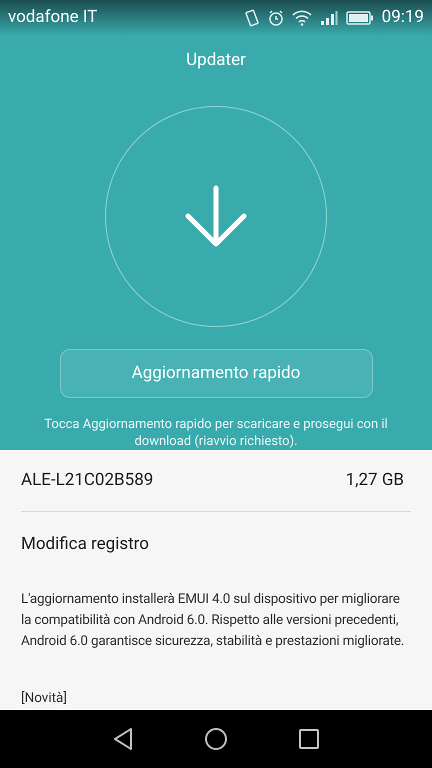  I want to click on vibrate-icon, so click(252, 17).